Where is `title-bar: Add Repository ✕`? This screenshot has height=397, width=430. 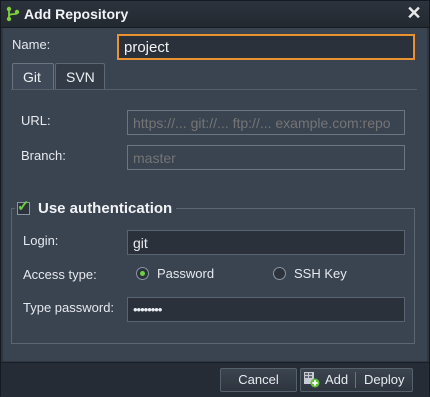 title-bar: Add Repository ✕ is located at coordinates (215, 14).